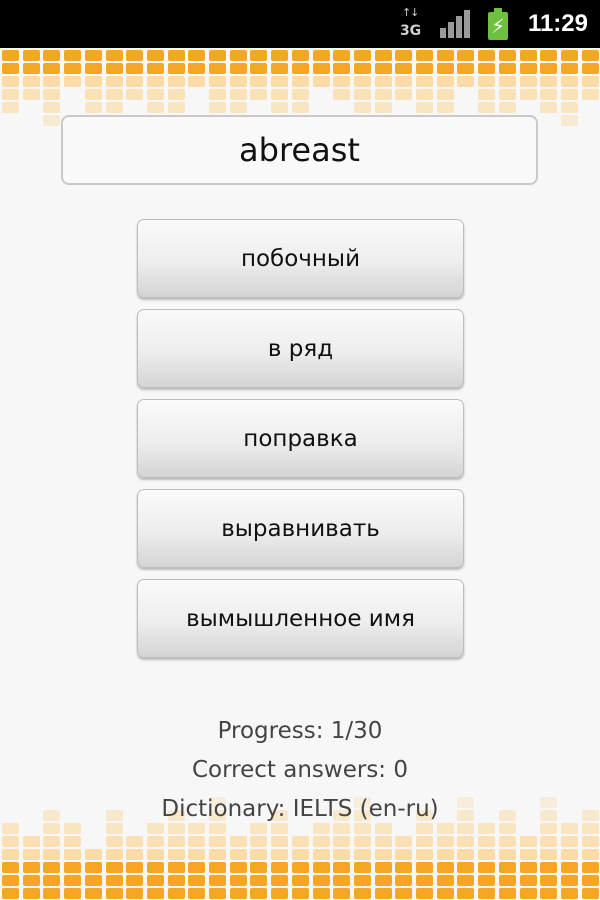  Describe the element at coordinates (300, 24) in the screenshot. I see `status-bar: ↑↓ 3G ⚡ 11:29` at that location.